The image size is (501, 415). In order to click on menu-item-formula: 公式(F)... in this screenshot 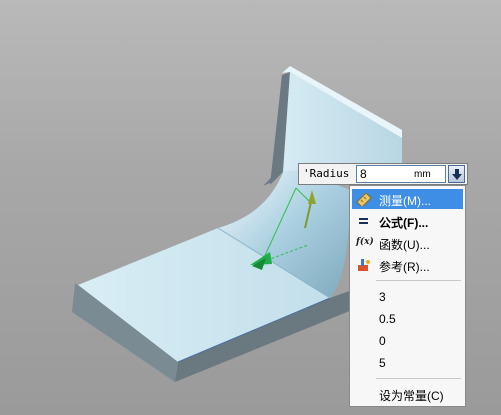, I will do `click(407, 221)`.